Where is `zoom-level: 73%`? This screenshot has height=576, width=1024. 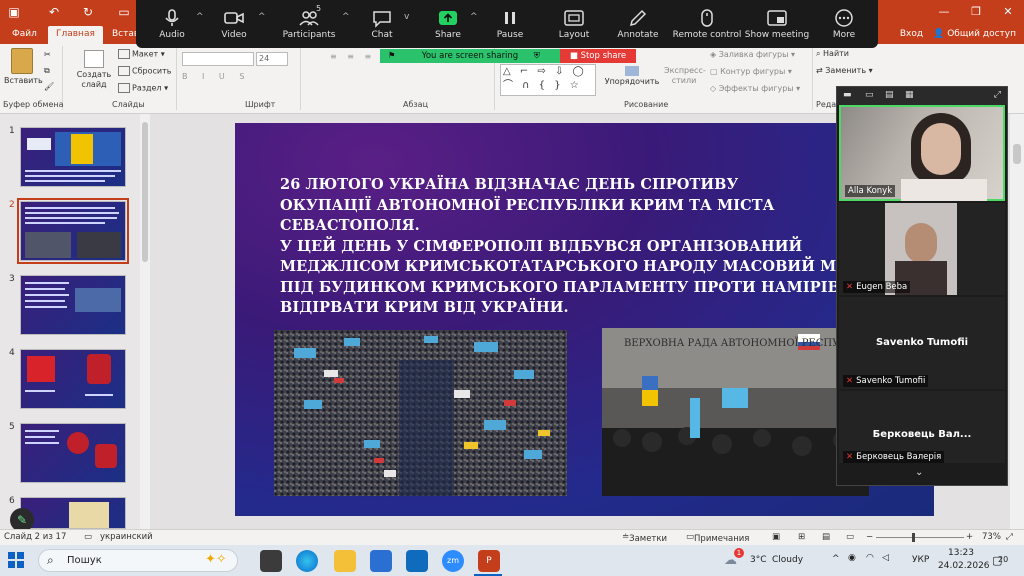
zoom-level: 73% is located at coordinates (991, 537).